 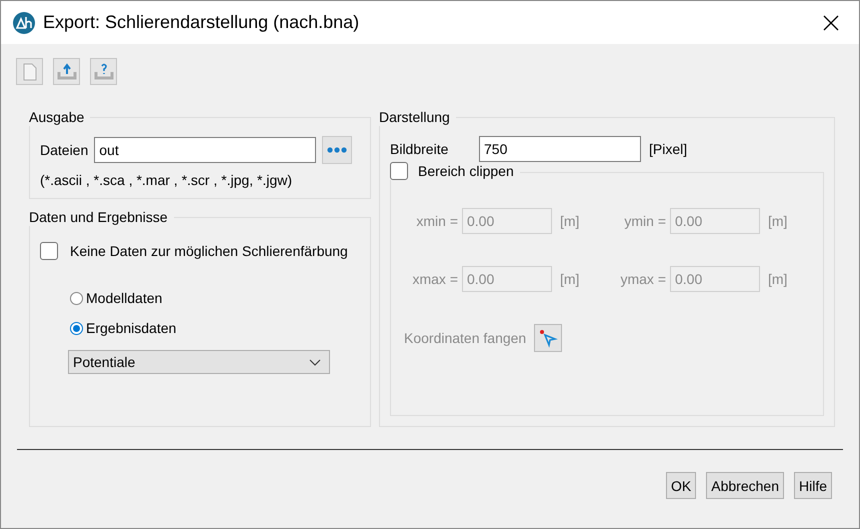 What do you see at coordinates (466, 171) in the screenshot?
I see `checkbox-label: Bereich clippen` at bounding box center [466, 171].